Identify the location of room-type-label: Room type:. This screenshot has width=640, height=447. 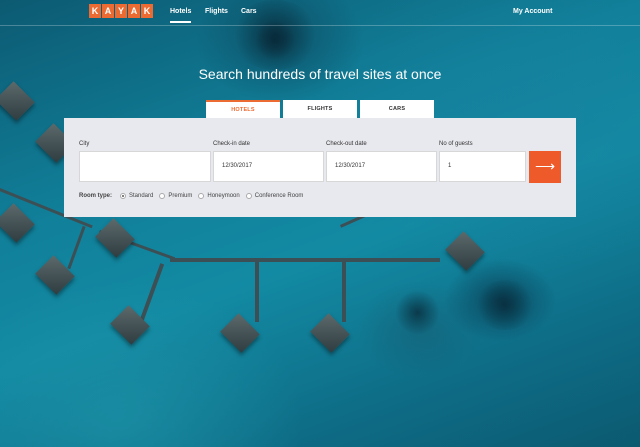
(95, 196).